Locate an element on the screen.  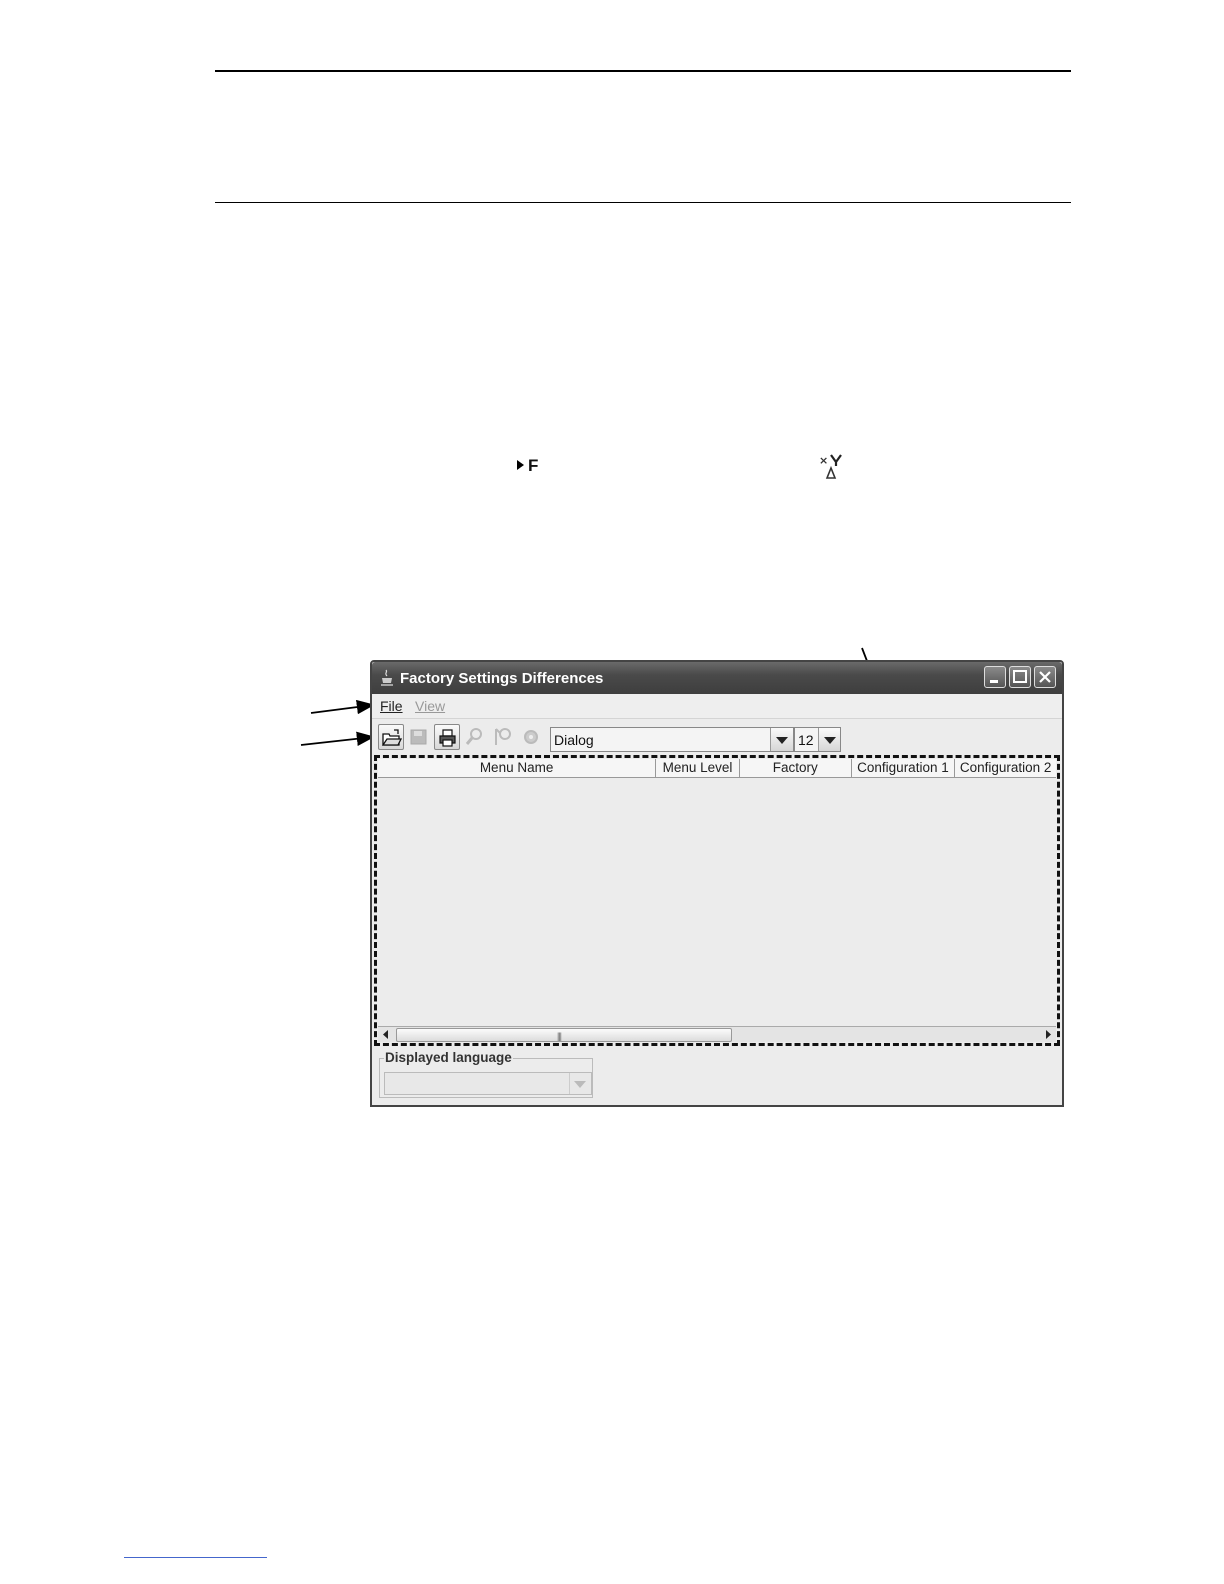
horizontal-scrollbar: ||| is located at coordinates (717, 1034).